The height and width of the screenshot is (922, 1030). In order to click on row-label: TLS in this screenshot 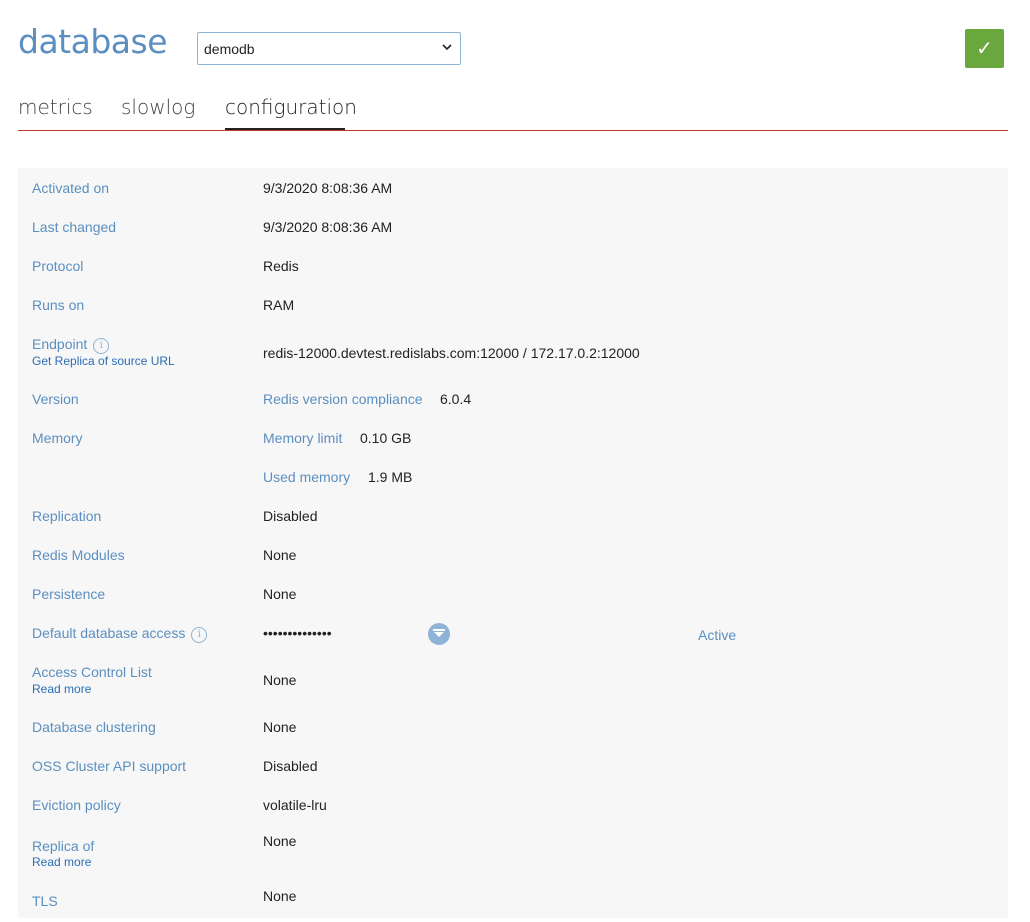, I will do `click(45, 901)`.